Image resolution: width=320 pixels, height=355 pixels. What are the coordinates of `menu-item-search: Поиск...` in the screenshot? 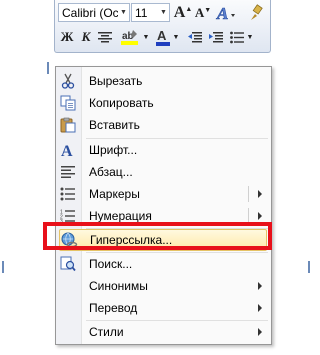 It's located at (163, 264).